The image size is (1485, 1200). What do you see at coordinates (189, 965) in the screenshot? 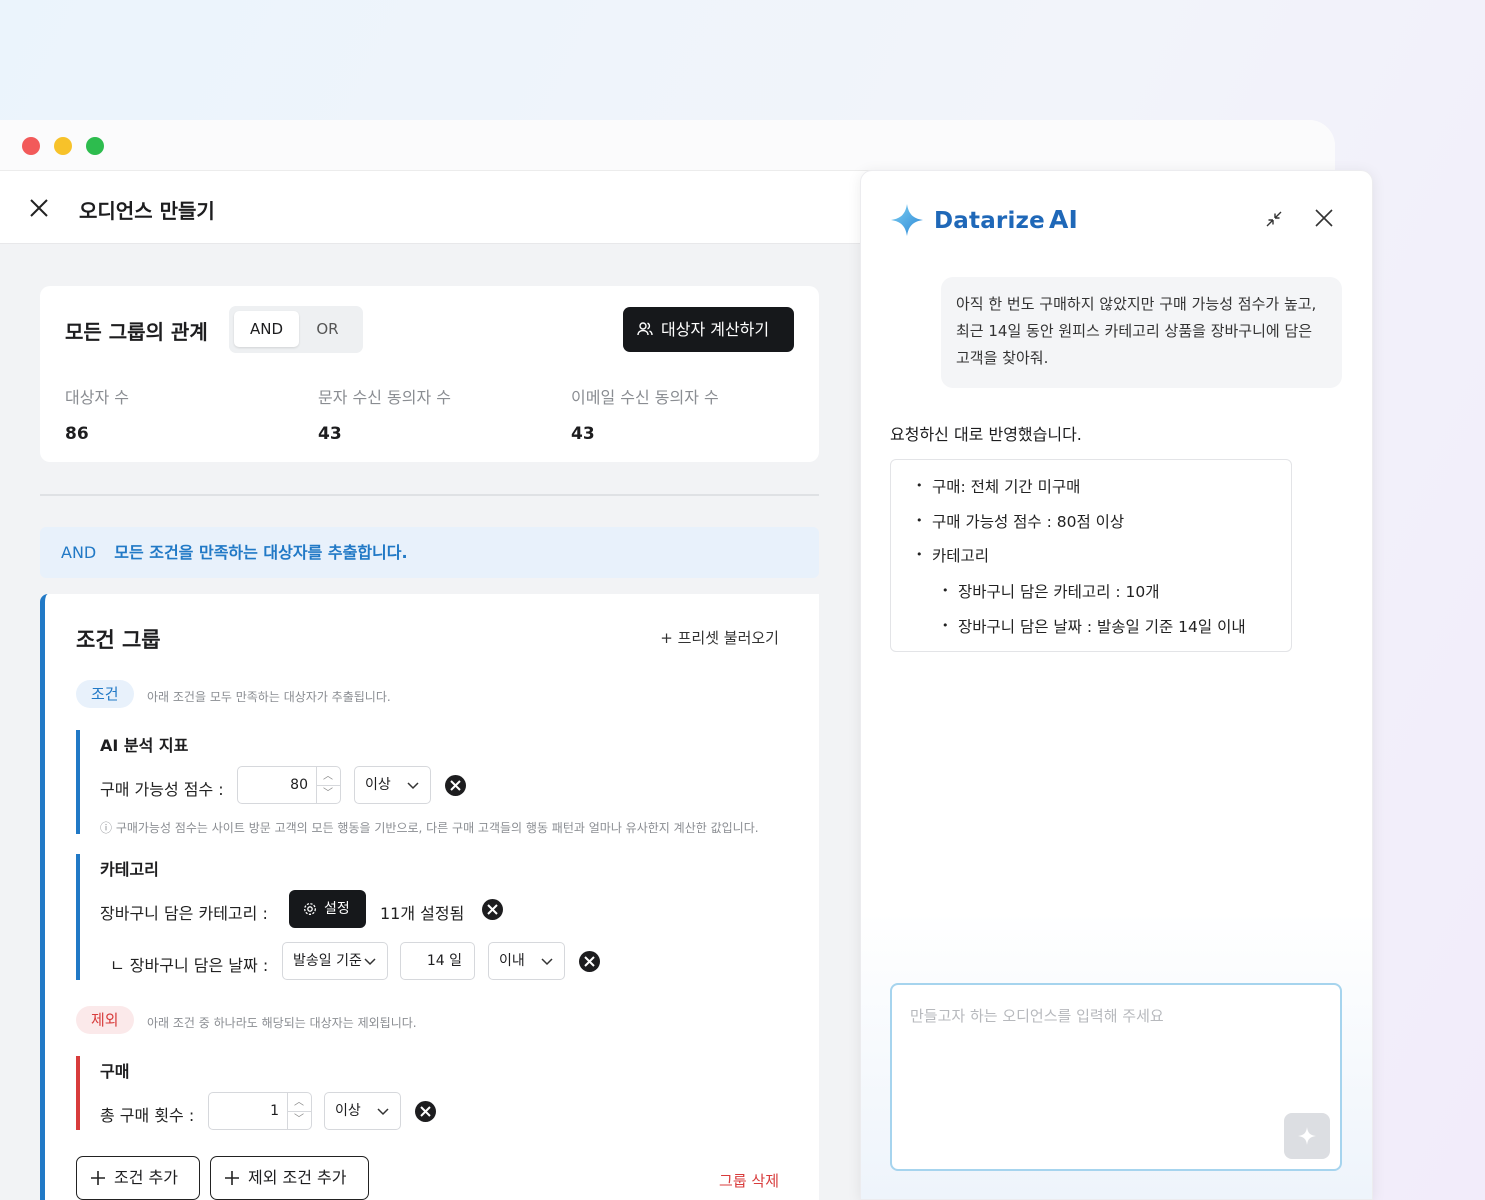
I see `cart-date-label: ㄴ 장바구니 담은 날짜 :` at bounding box center [189, 965].